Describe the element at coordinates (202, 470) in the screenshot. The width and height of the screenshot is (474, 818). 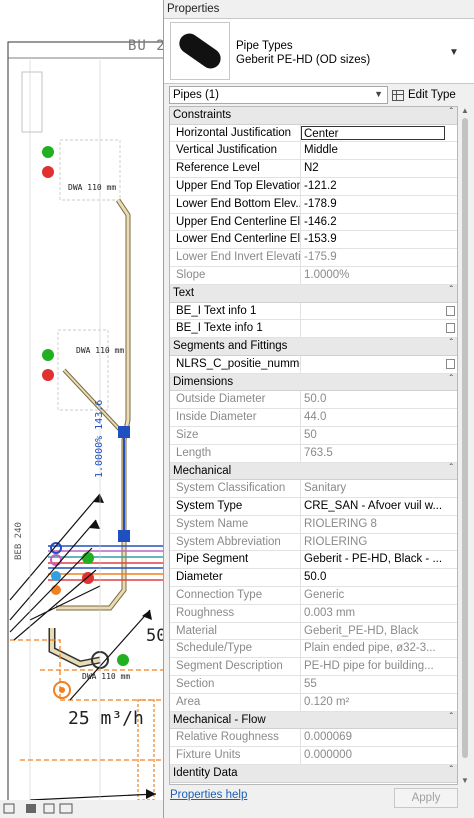
I see `group-label: Mechanical` at that location.